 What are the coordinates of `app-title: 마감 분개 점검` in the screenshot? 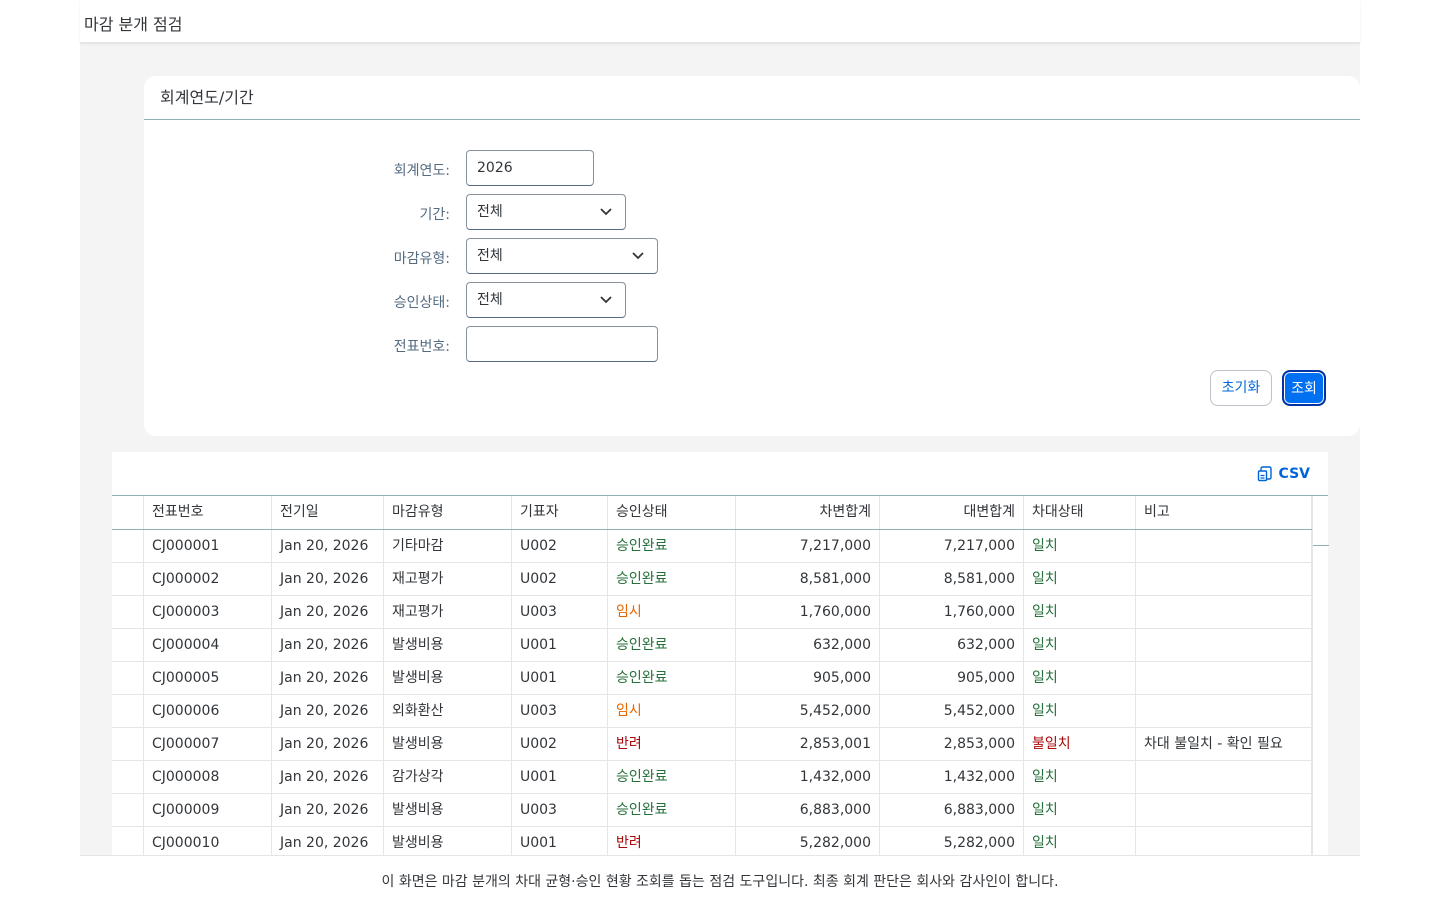 It's located at (133, 24).